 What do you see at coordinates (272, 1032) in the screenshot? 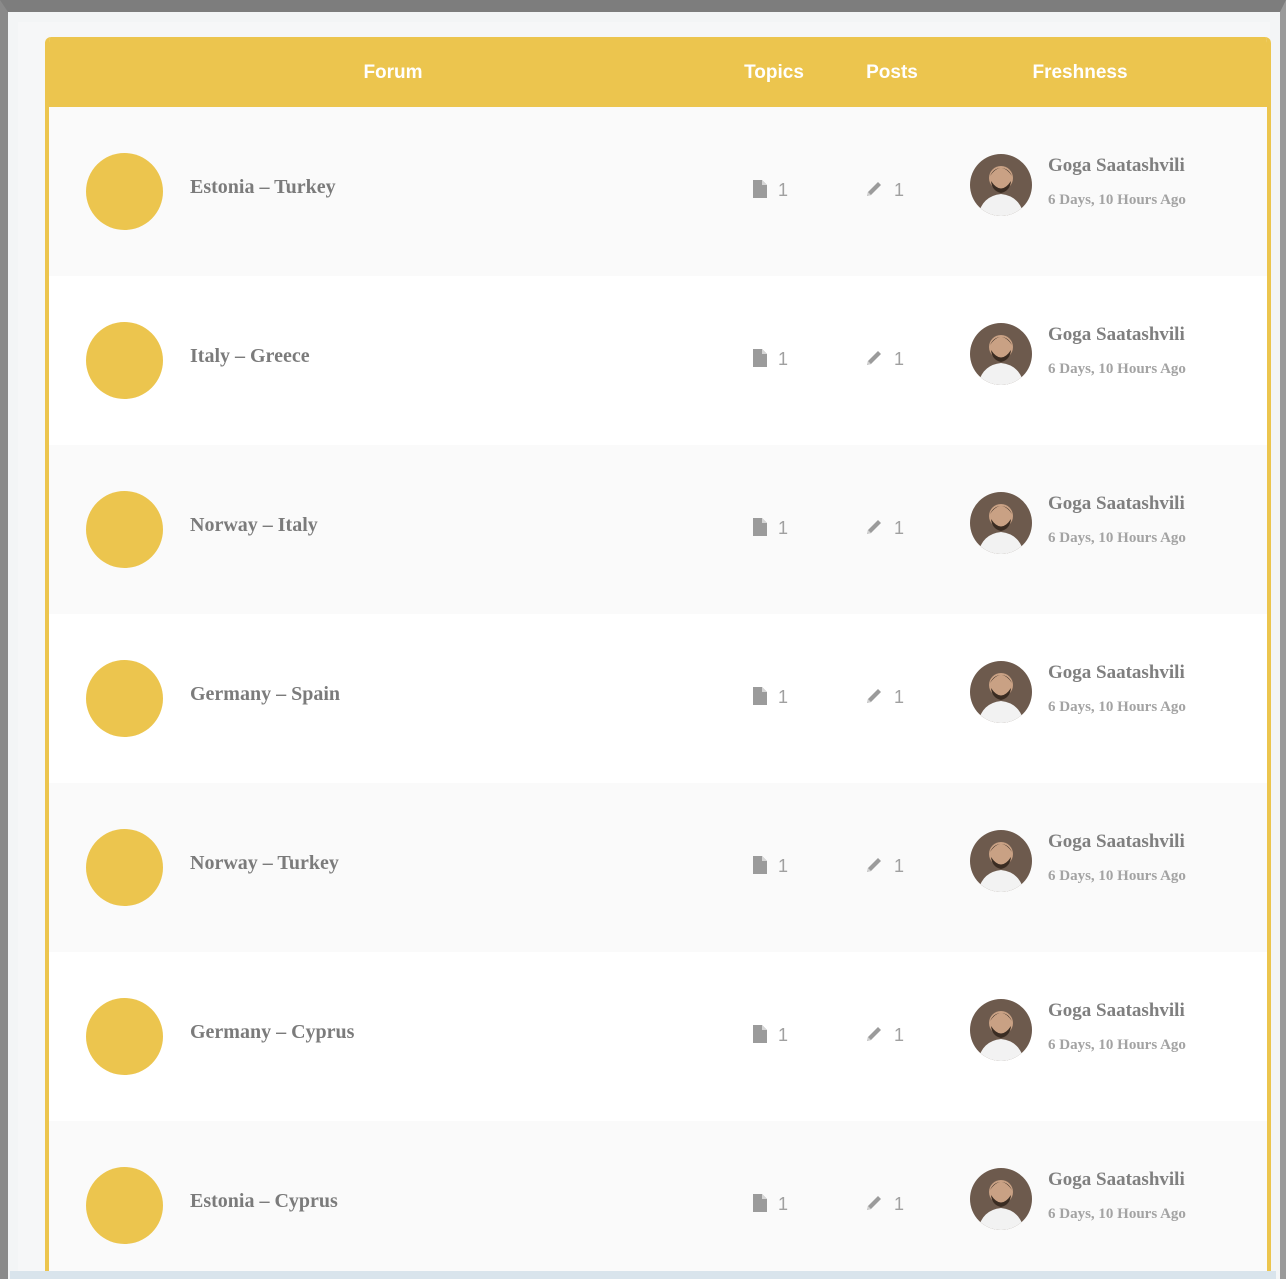
I see `forum-title-link: Germany – Cyprus` at bounding box center [272, 1032].